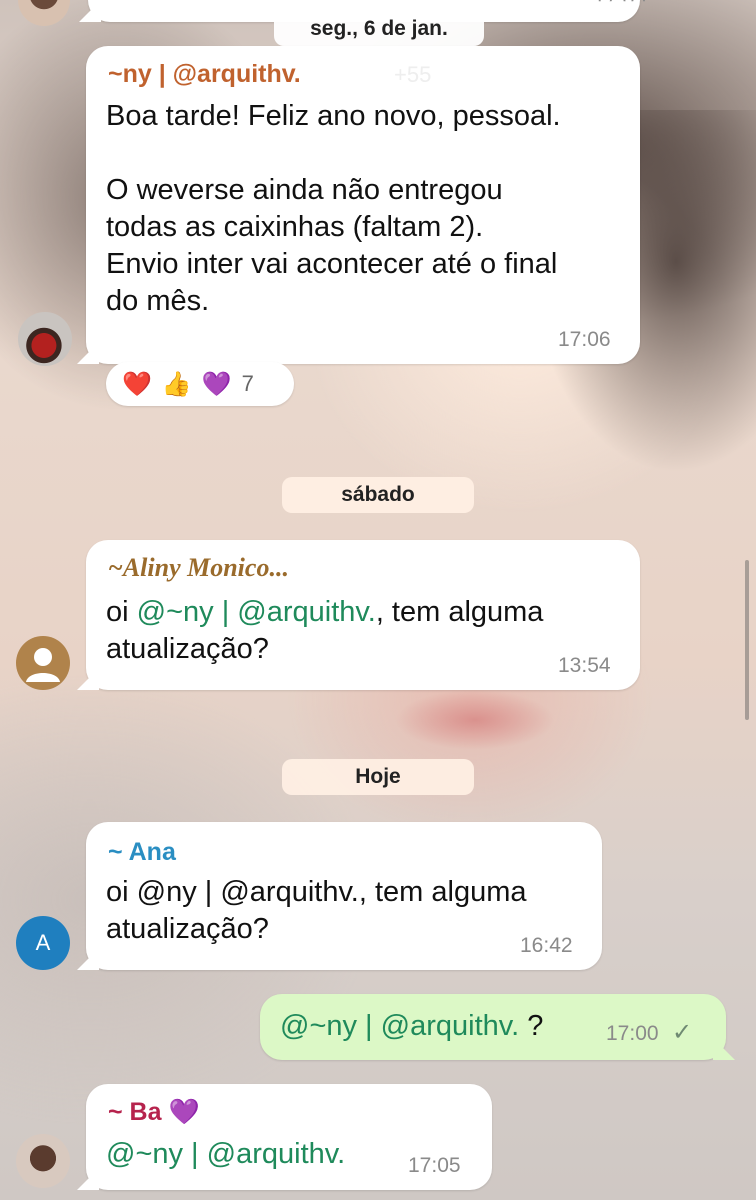 This screenshot has width=756, height=1200. Describe the element at coordinates (584, 665) in the screenshot. I see `message-time: 13:54` at that location.